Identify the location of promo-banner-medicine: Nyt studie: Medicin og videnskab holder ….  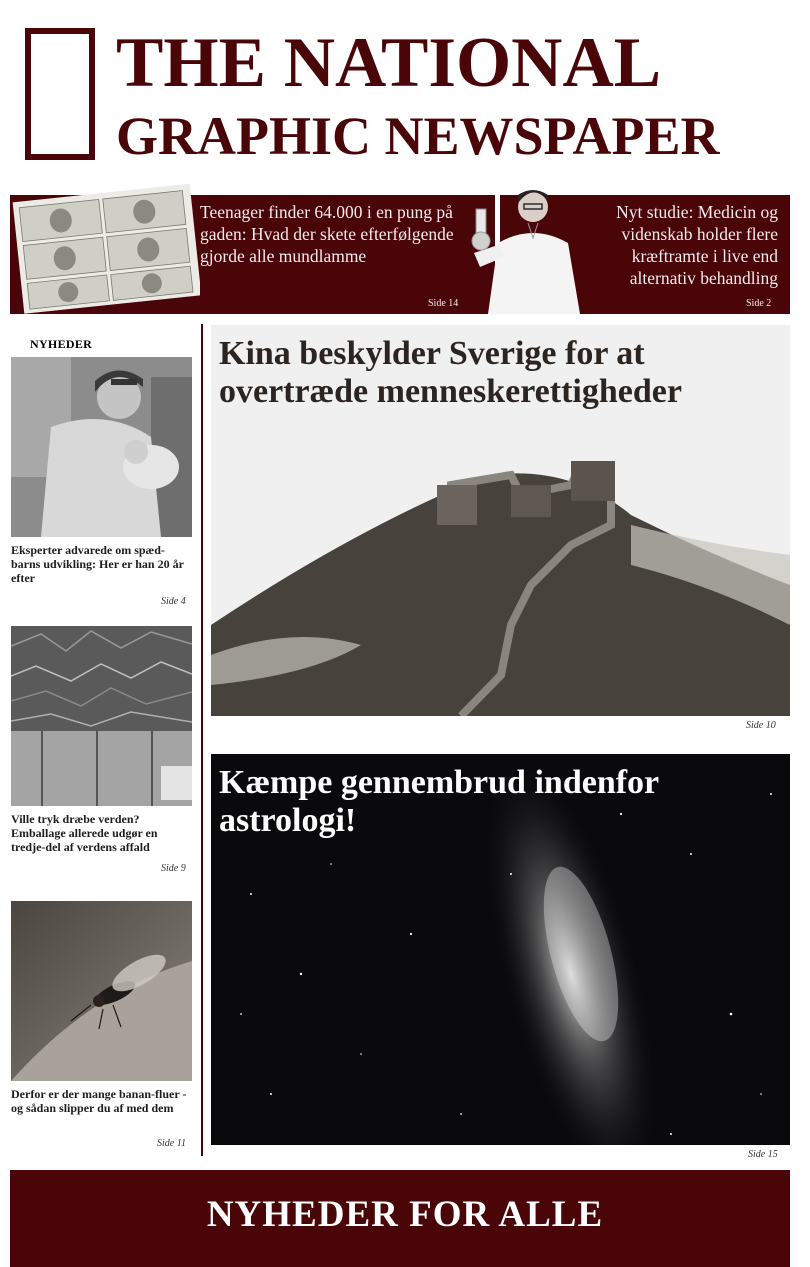
(630, 252).